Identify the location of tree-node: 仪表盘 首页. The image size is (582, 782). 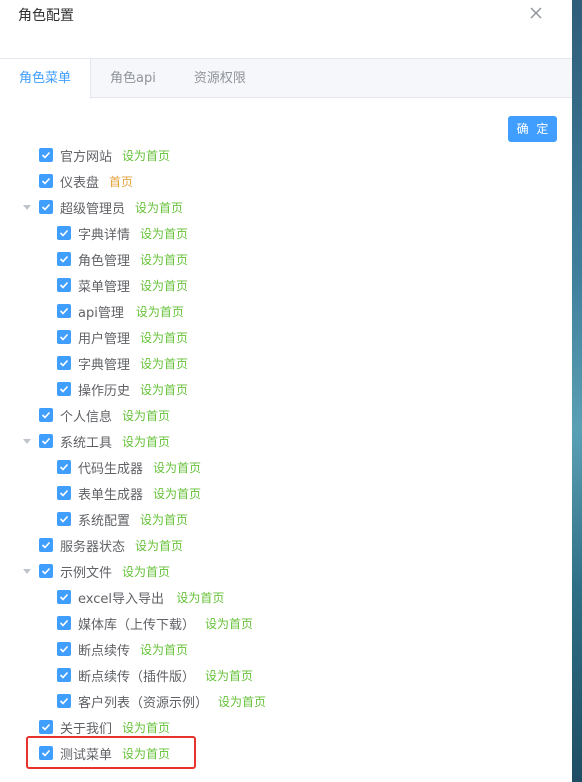
(286, 181).